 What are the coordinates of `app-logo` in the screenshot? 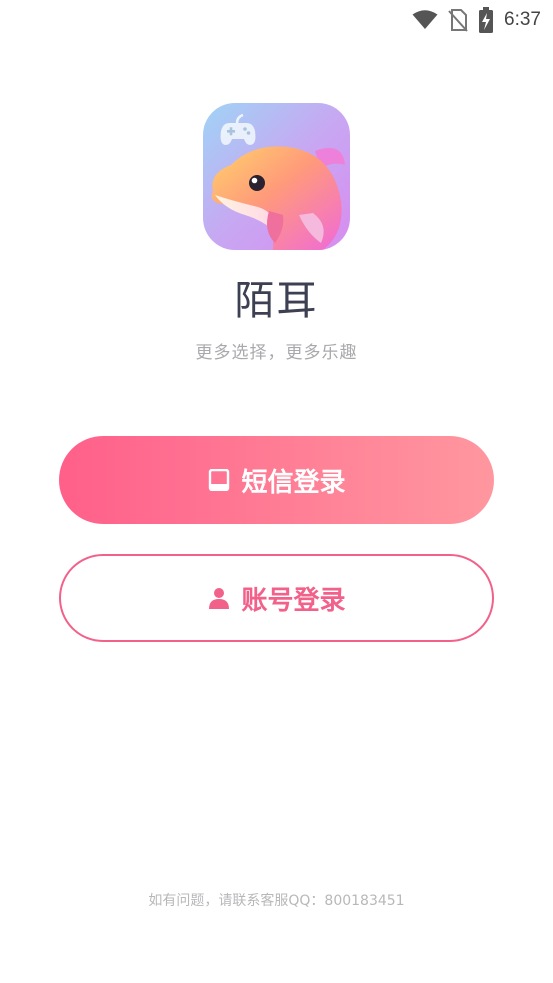 It's located at (276, 176).